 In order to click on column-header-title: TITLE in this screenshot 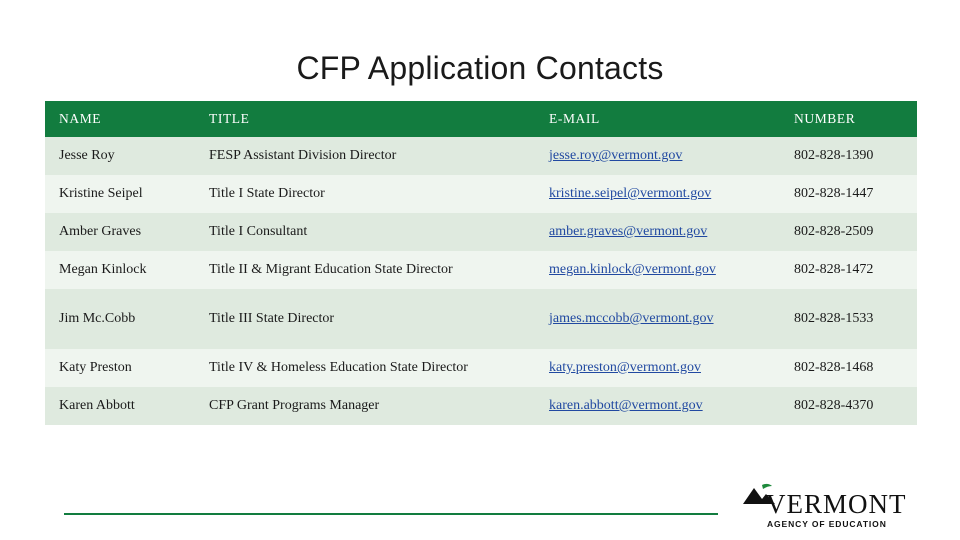, I will do `click(365, 119)`.